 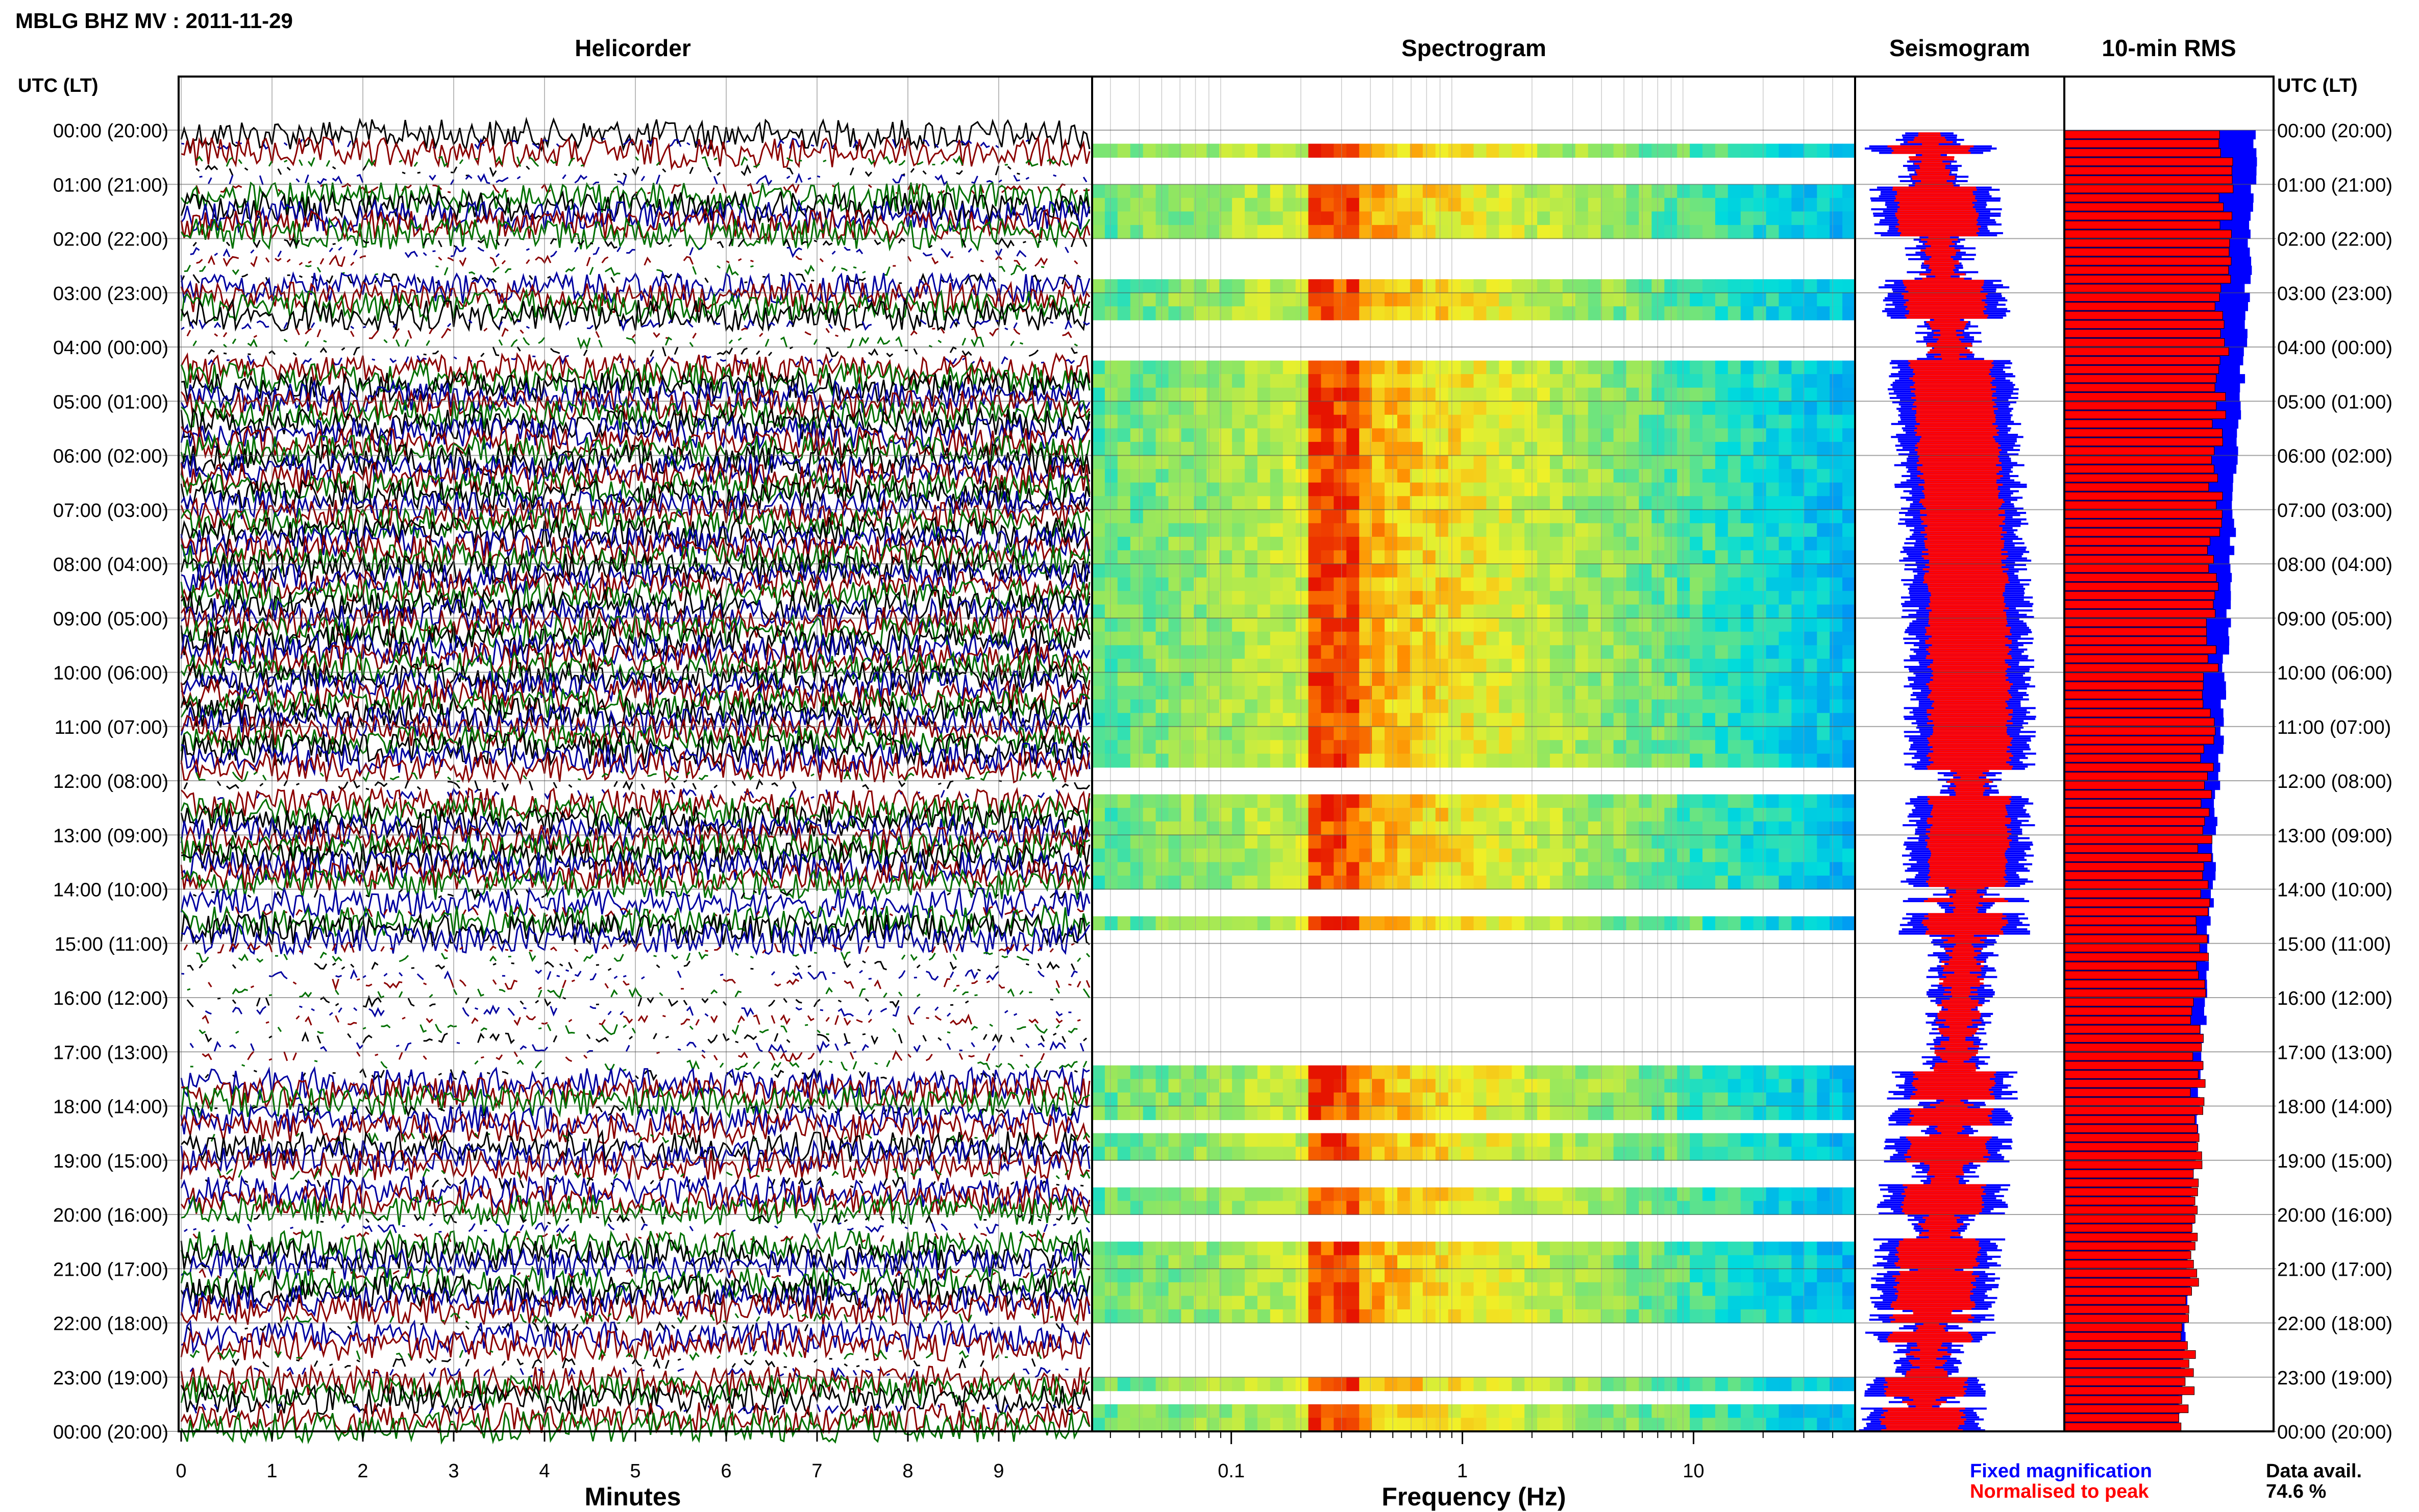 What do you see at coordinates (2314, 1471) in the screenshot?
I see `data-availability-label: Data avail.` at bounding box center [2314, 1471].